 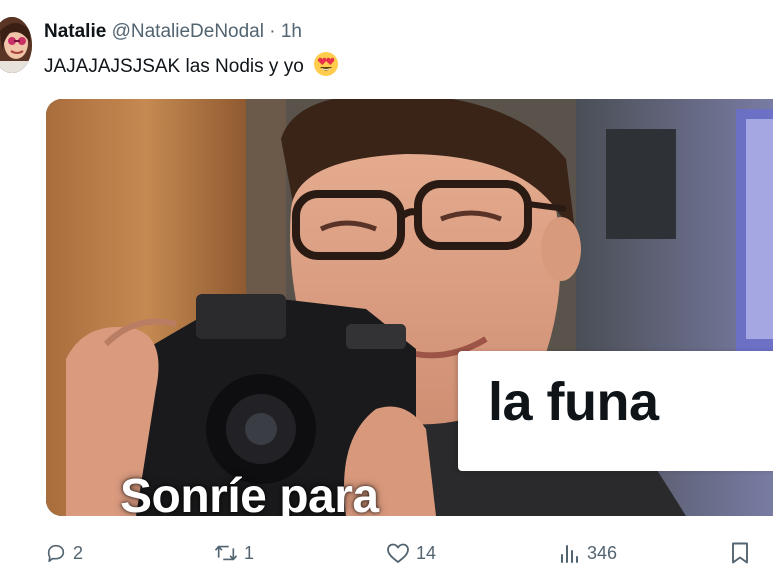 I want to click on tweet-header: Natalie @NatalieDeNodal · 1h, so click(x=173, y=32).